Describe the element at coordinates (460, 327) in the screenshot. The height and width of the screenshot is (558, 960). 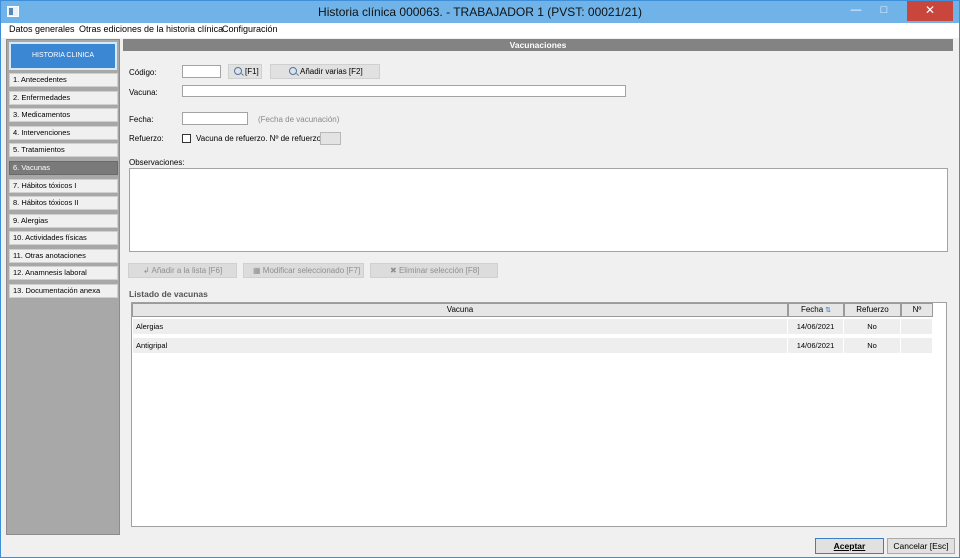
I see `table-row-0-vacuna: Alergias` at that location.